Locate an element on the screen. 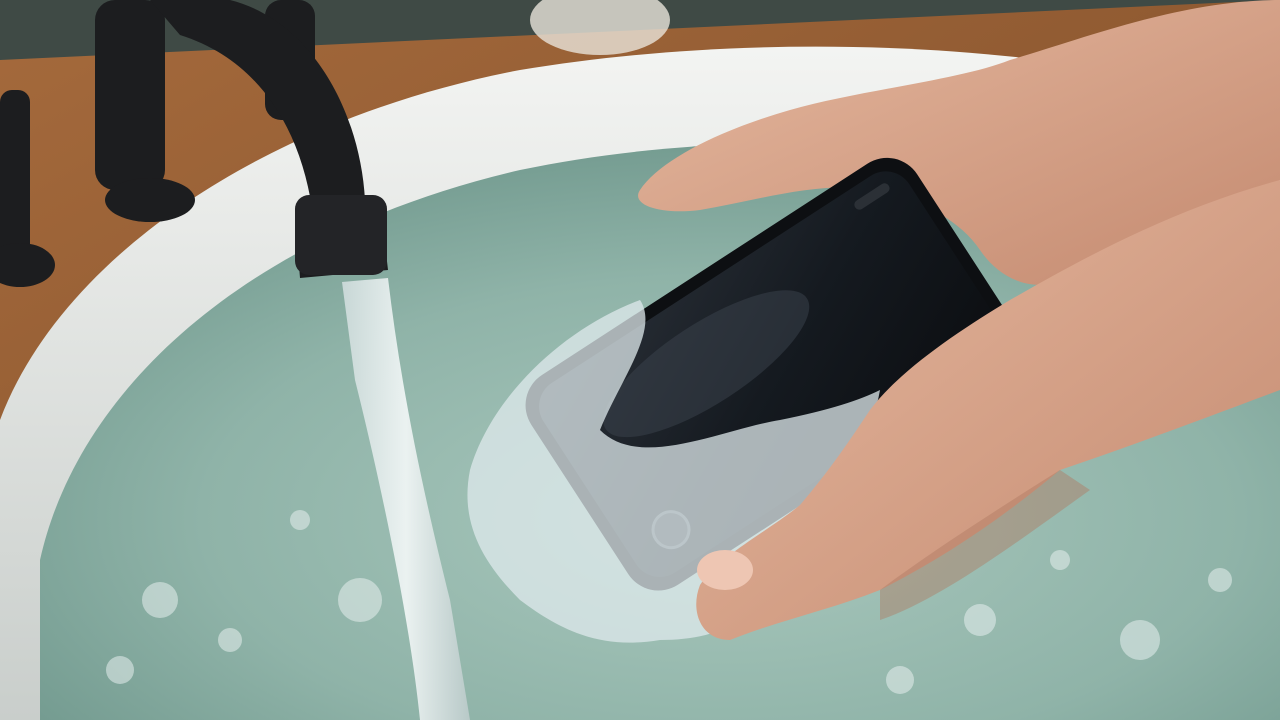 This screenshot has height=720, width=1280. thumbnail is located at coordinates (725, 570).